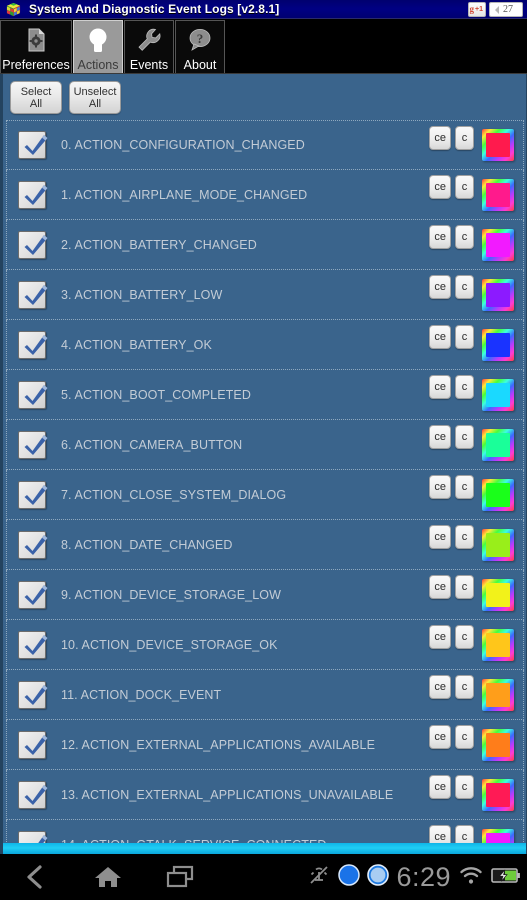 The image size is (527, 900). Describe the element at coordinates (265, 645) in the screenshot. I see `list-item: 10. ACTION_DEVICE_STORAGE_OK ce c` at that location.